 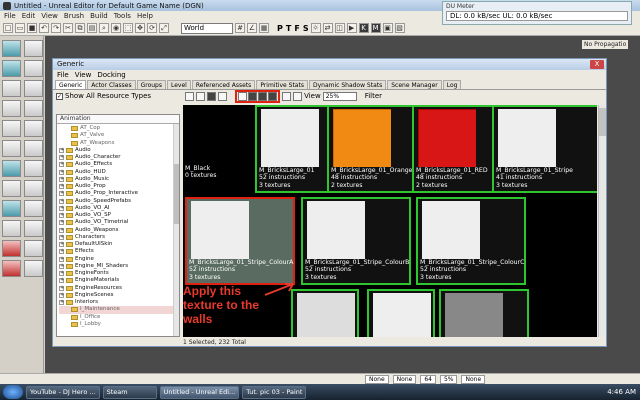 What do you see at coordinates (274, 392) in the screenshot?
I see `taskbar-item-paint: Tut. pic 03 - Paint` at bounding box center [274, 392].